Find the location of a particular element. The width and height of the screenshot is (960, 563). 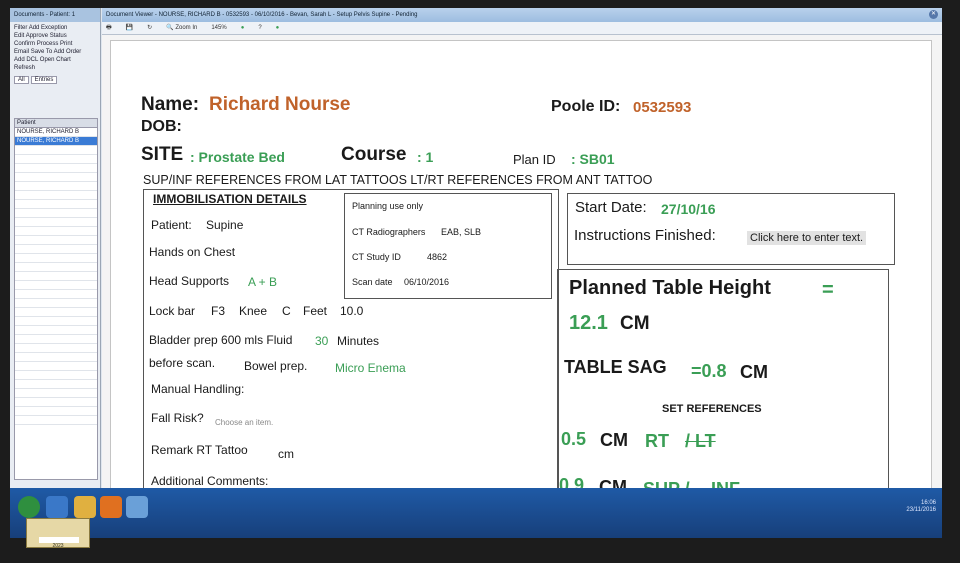

course-value: : 1 is located at coordinates (425, 157).